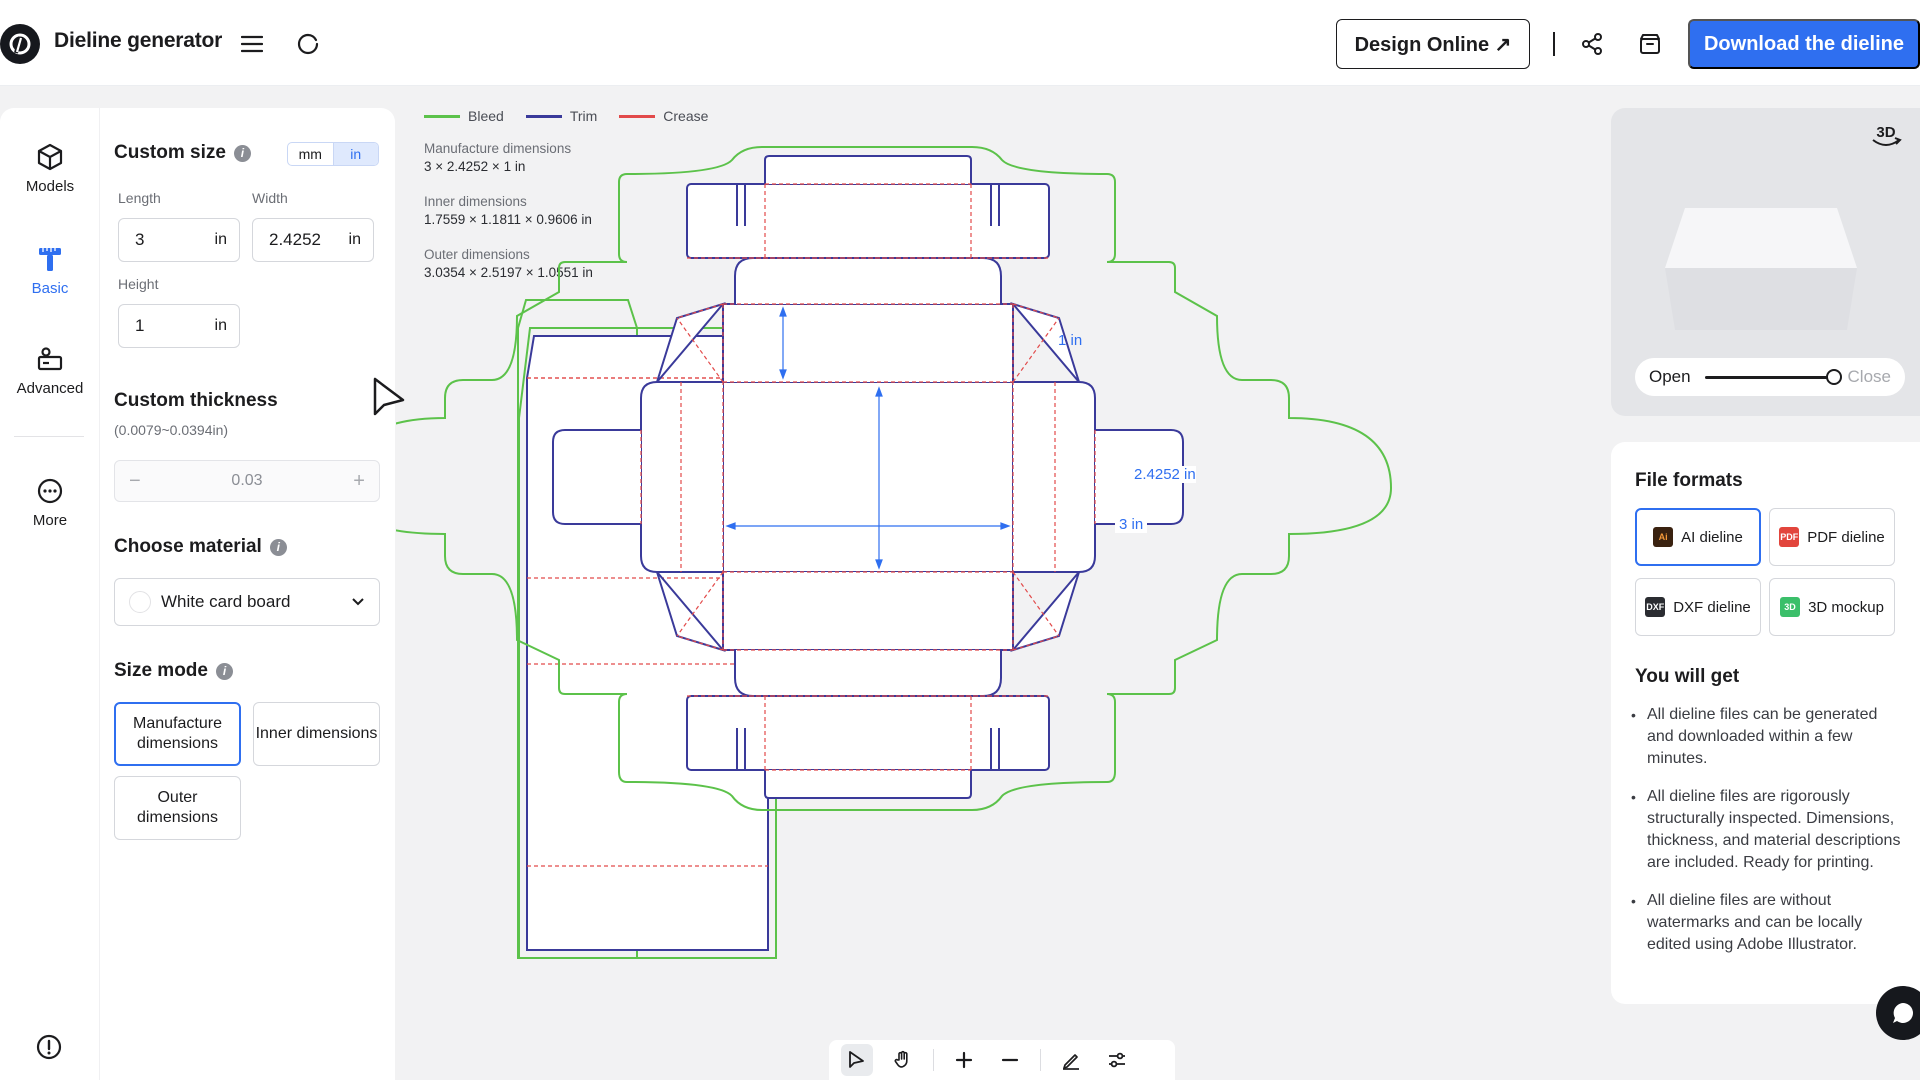 The height and width of the screenshot is (1080, 1920). I want to click on height-unit: in, so click(220, 325).